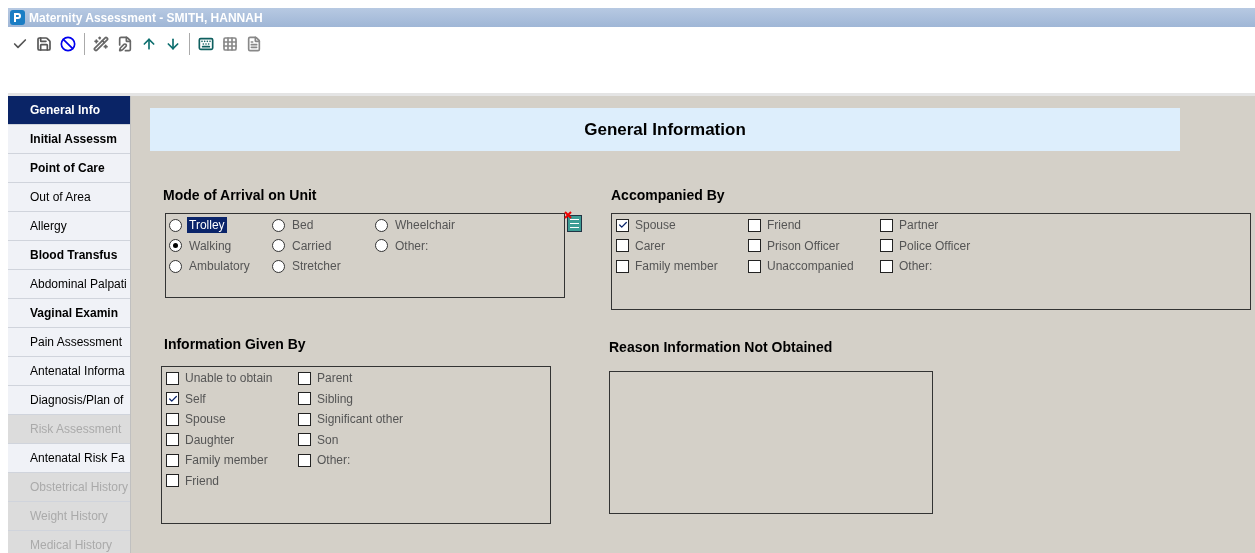  I want to click on option-label: Significant other, so click(360, 420).